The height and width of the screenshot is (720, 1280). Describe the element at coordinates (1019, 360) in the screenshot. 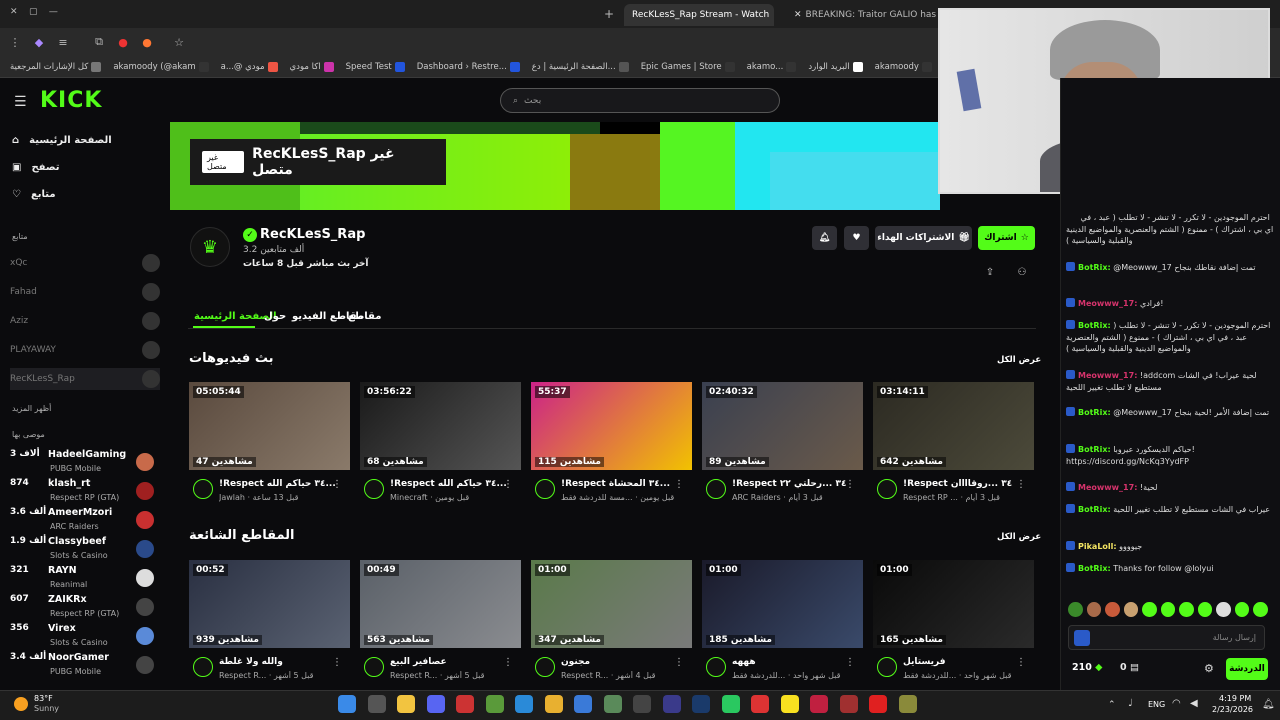

I see `see-all-videos-link: عرض الكل` at that location.